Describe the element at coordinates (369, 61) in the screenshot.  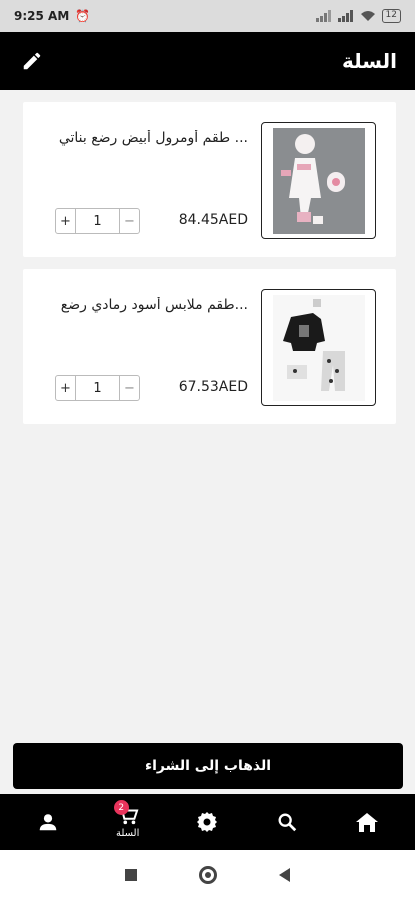
I see `page-title: السلة` at that location.